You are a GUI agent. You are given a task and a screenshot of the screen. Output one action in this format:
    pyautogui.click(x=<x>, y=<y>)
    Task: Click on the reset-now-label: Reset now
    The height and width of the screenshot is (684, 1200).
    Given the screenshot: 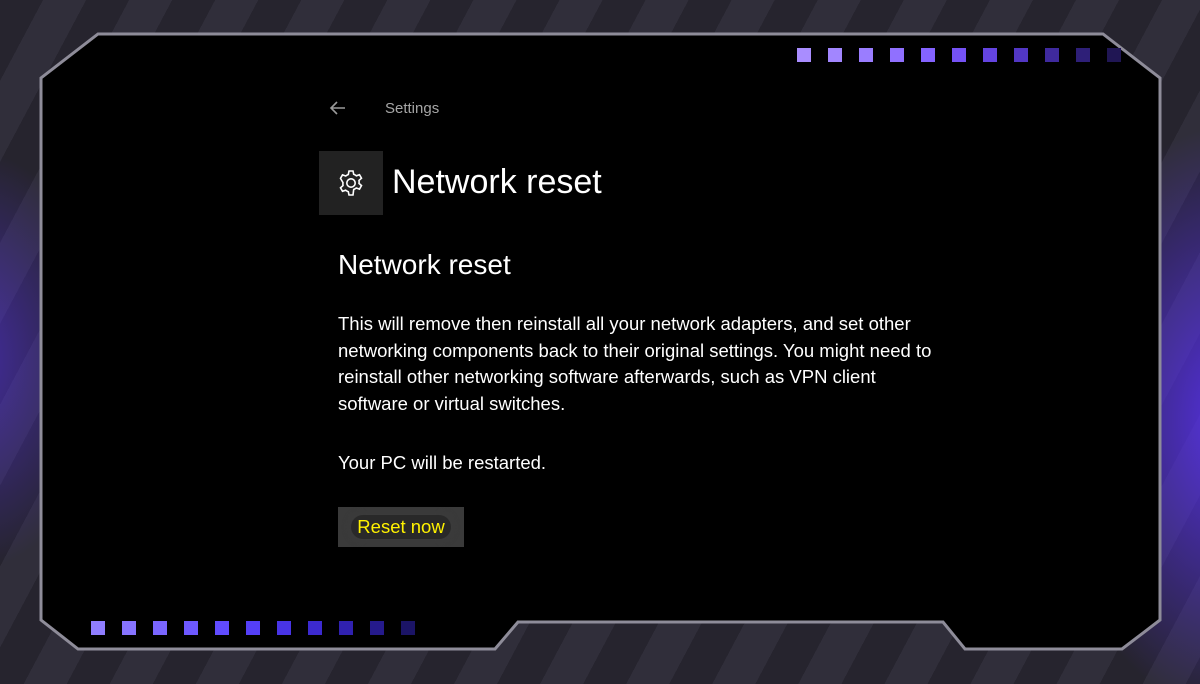 What is the action you would take?
    pyautogui.click(x=401, y=527)
    